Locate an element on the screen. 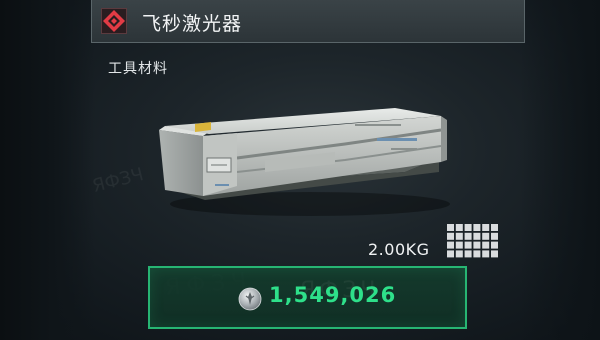 The image size is (600, 340). inventory-size-grid-icon is located at coordinates (472, 241).